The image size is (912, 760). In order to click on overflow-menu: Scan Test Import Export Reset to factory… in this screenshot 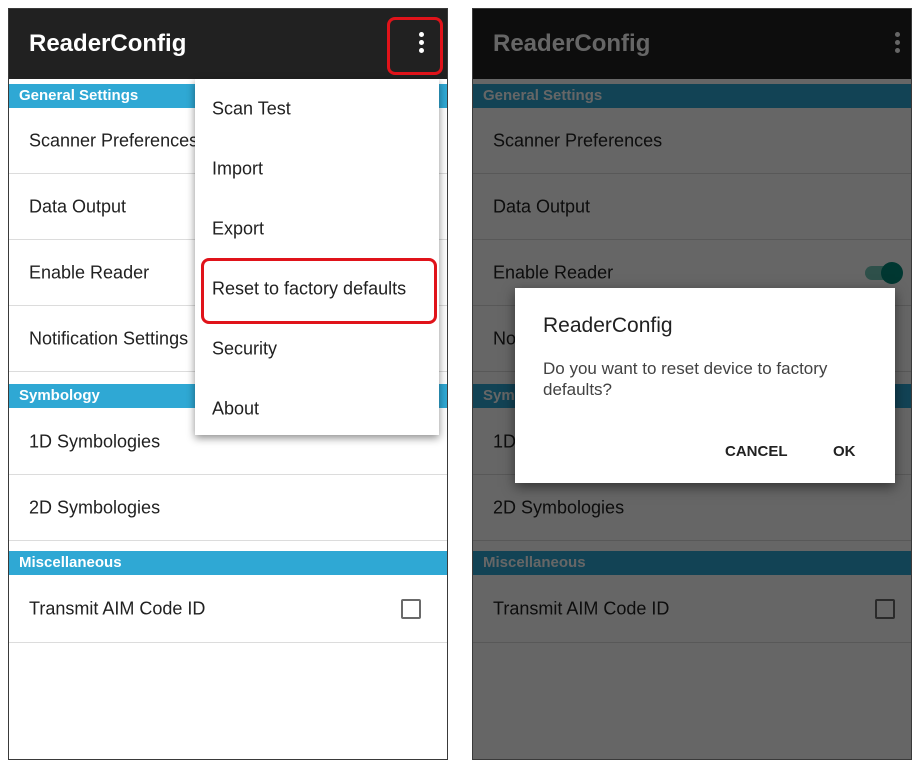, I will do `click(317, 257)`.